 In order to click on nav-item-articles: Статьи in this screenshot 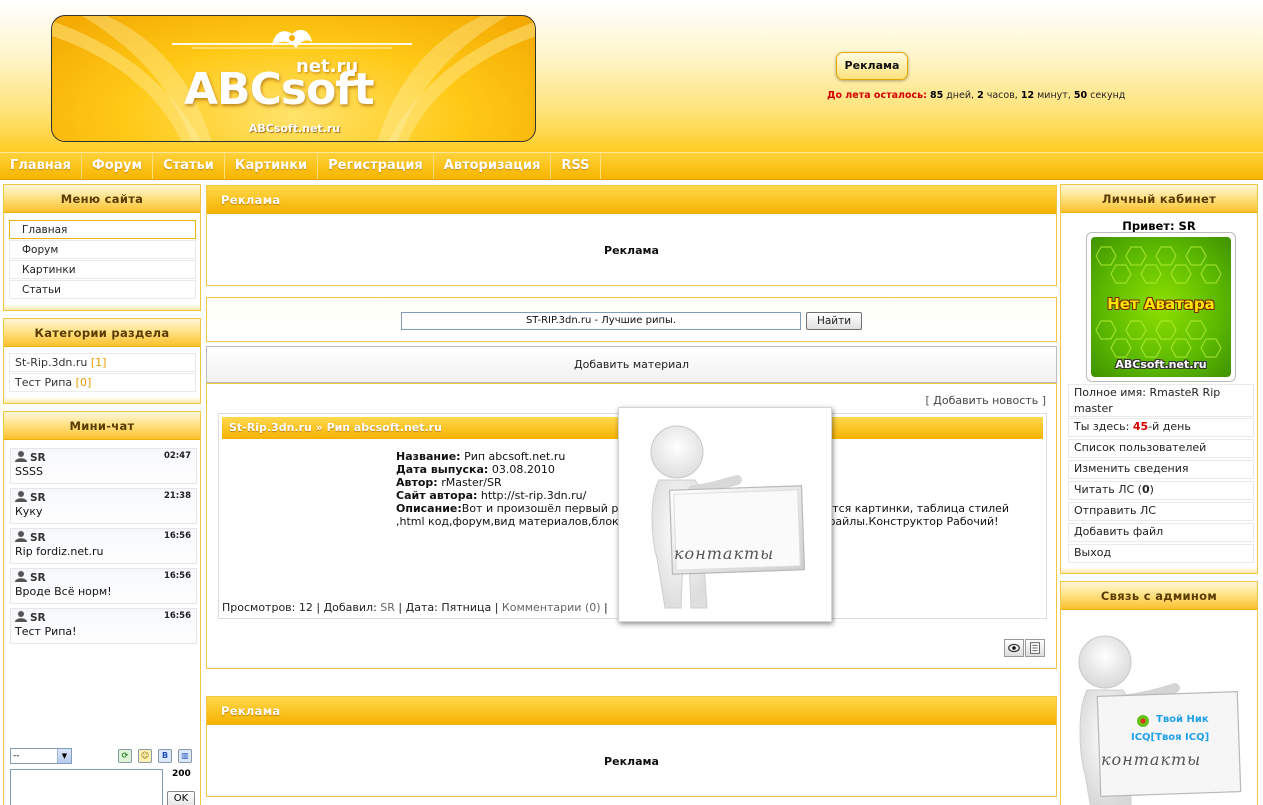, I will do `click(189, 166)`.